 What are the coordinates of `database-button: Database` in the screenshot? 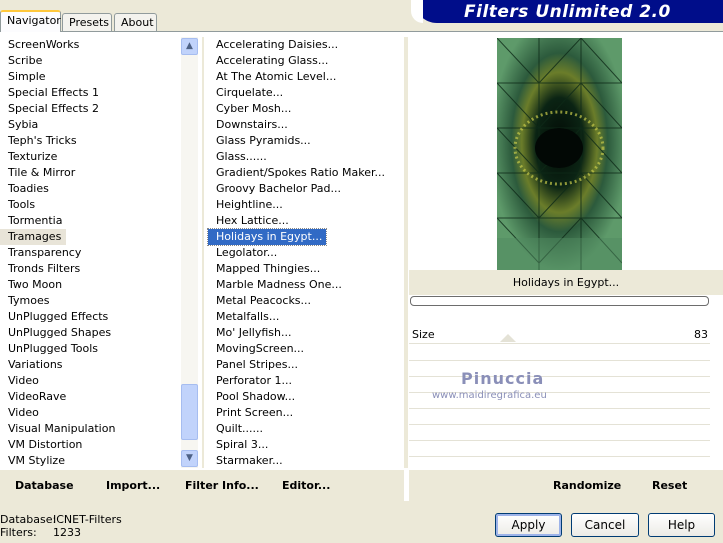 It's located at (44, 485).